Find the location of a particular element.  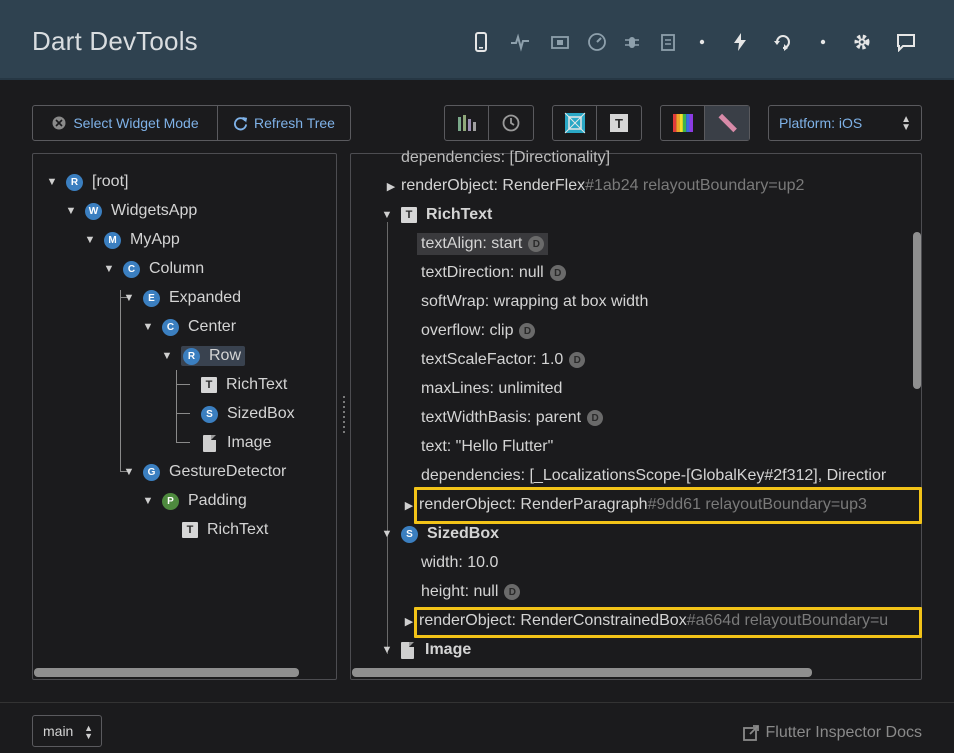

tree-node-gesturedetector: ▼ G GestureDetector is located at coordinates (204, 472).